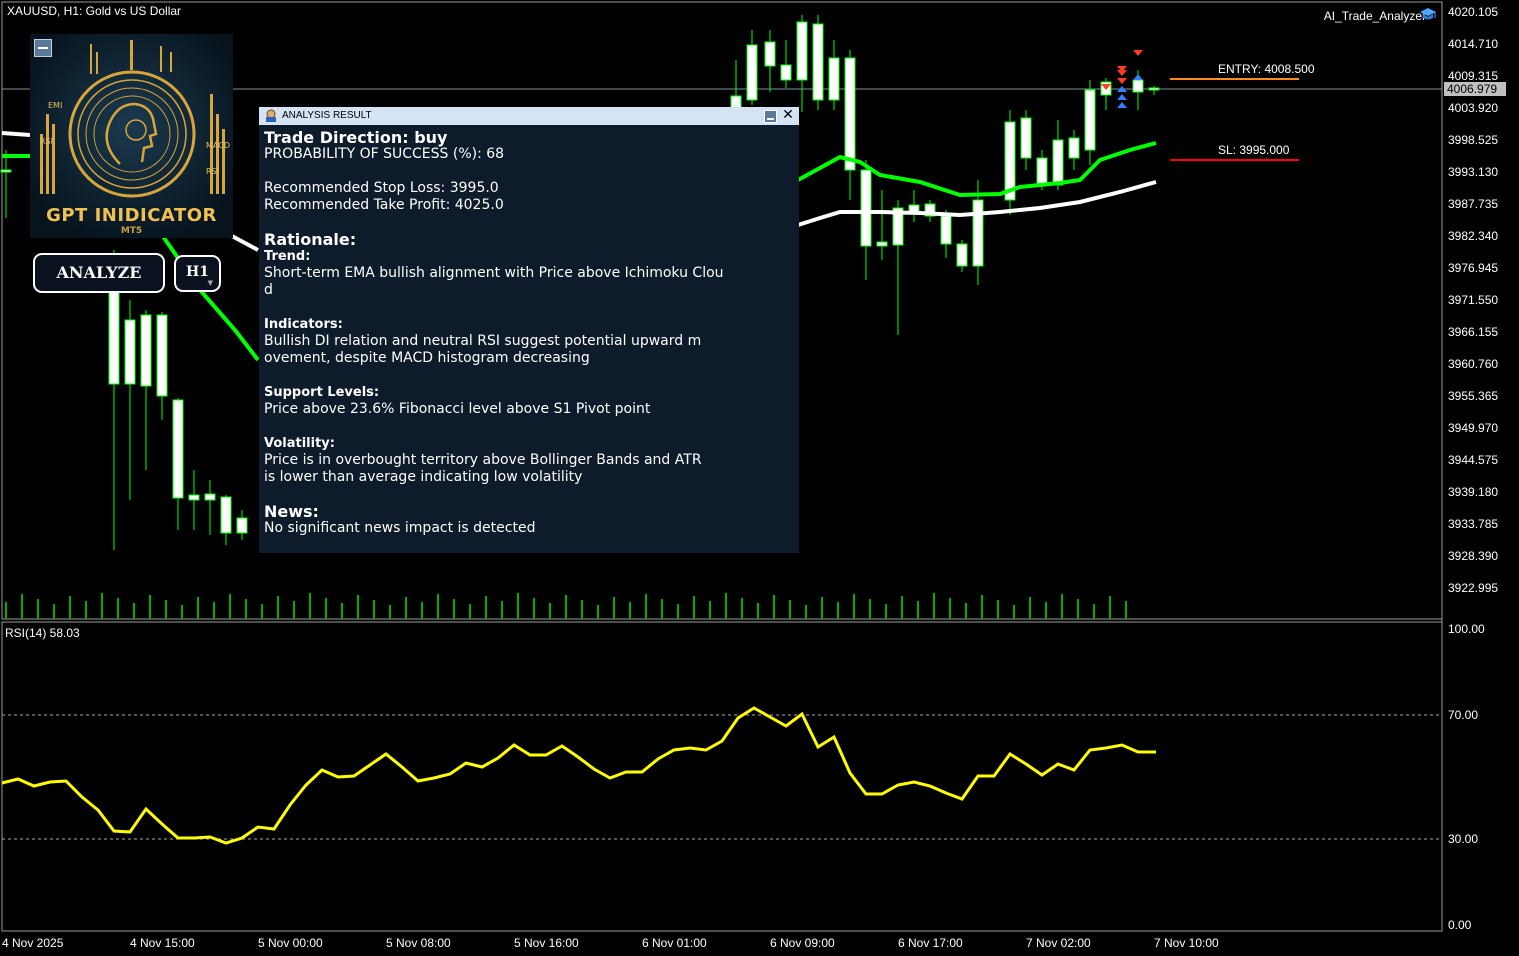 The image size is (1519, 956). What do you see at coordinates (212, 171) in the screenshot?
I see `svg-text: RSI` at bounding box center [212, 171].